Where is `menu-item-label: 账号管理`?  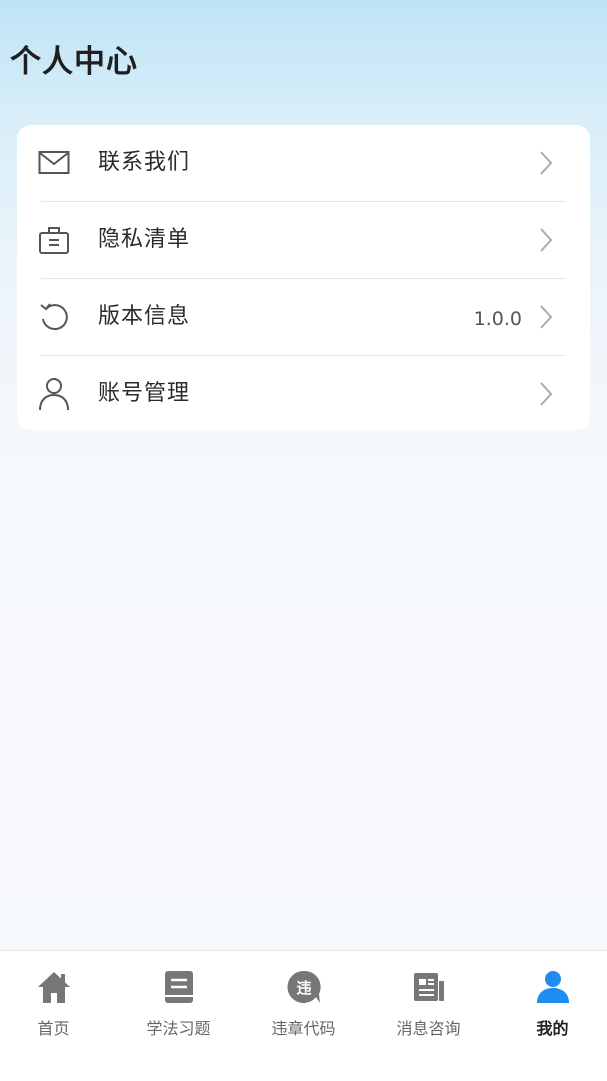 menu-item-label: 账号管理 is located at coordinates (144, 393).